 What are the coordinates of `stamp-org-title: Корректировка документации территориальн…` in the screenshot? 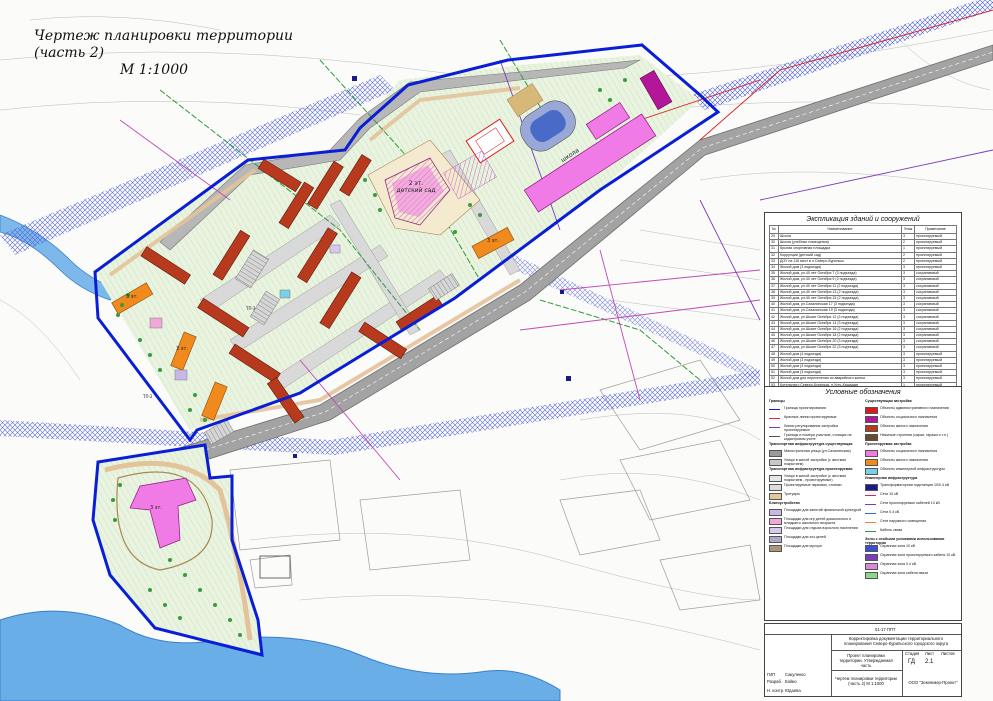 It's located at (896, 641).